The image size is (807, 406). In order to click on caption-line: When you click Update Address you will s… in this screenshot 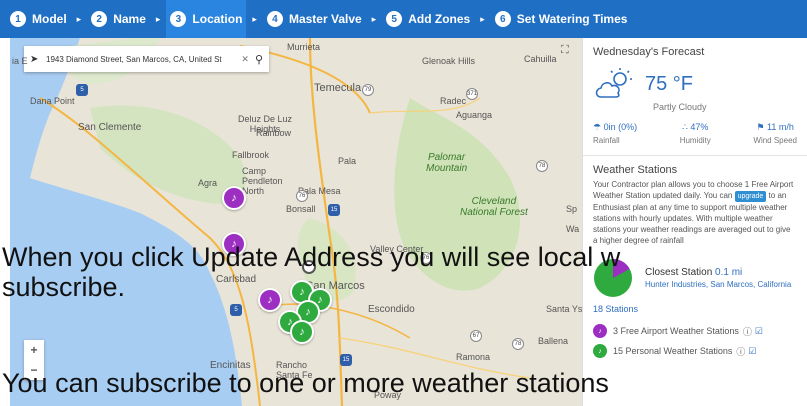, I will do `click(311, 257)`.